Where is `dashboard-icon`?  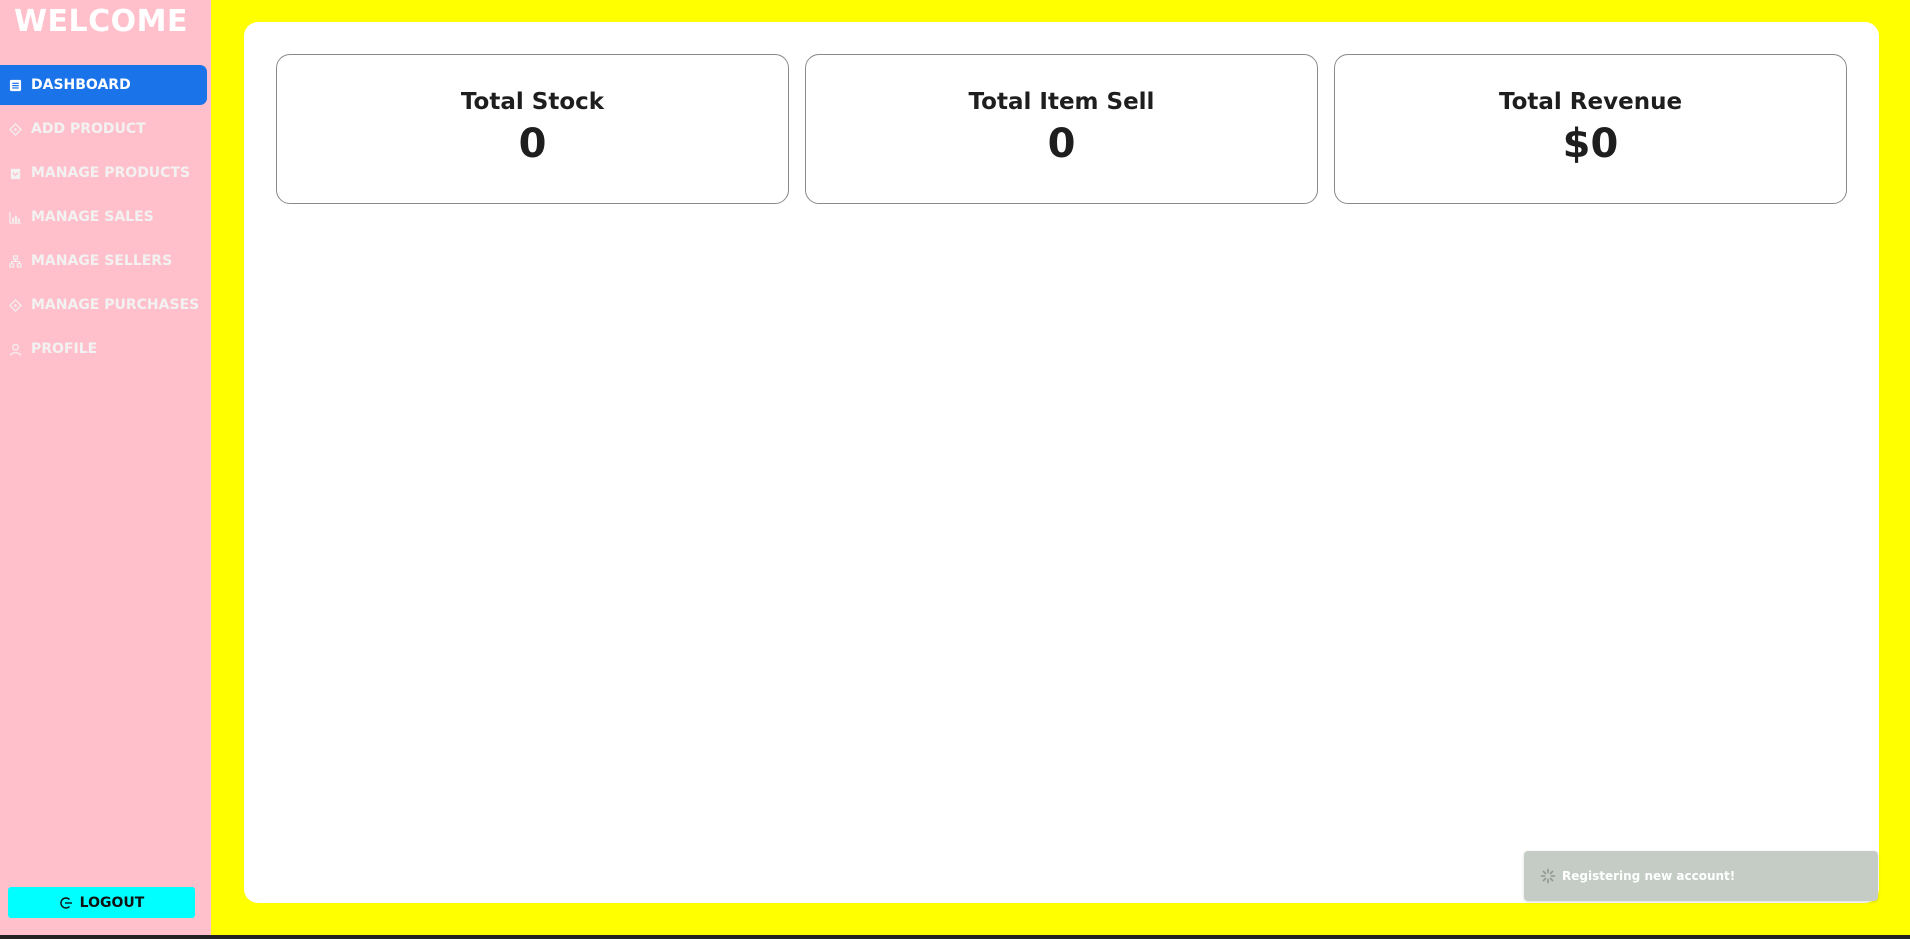 dashboard-icon is located at coordinates (15, 85).